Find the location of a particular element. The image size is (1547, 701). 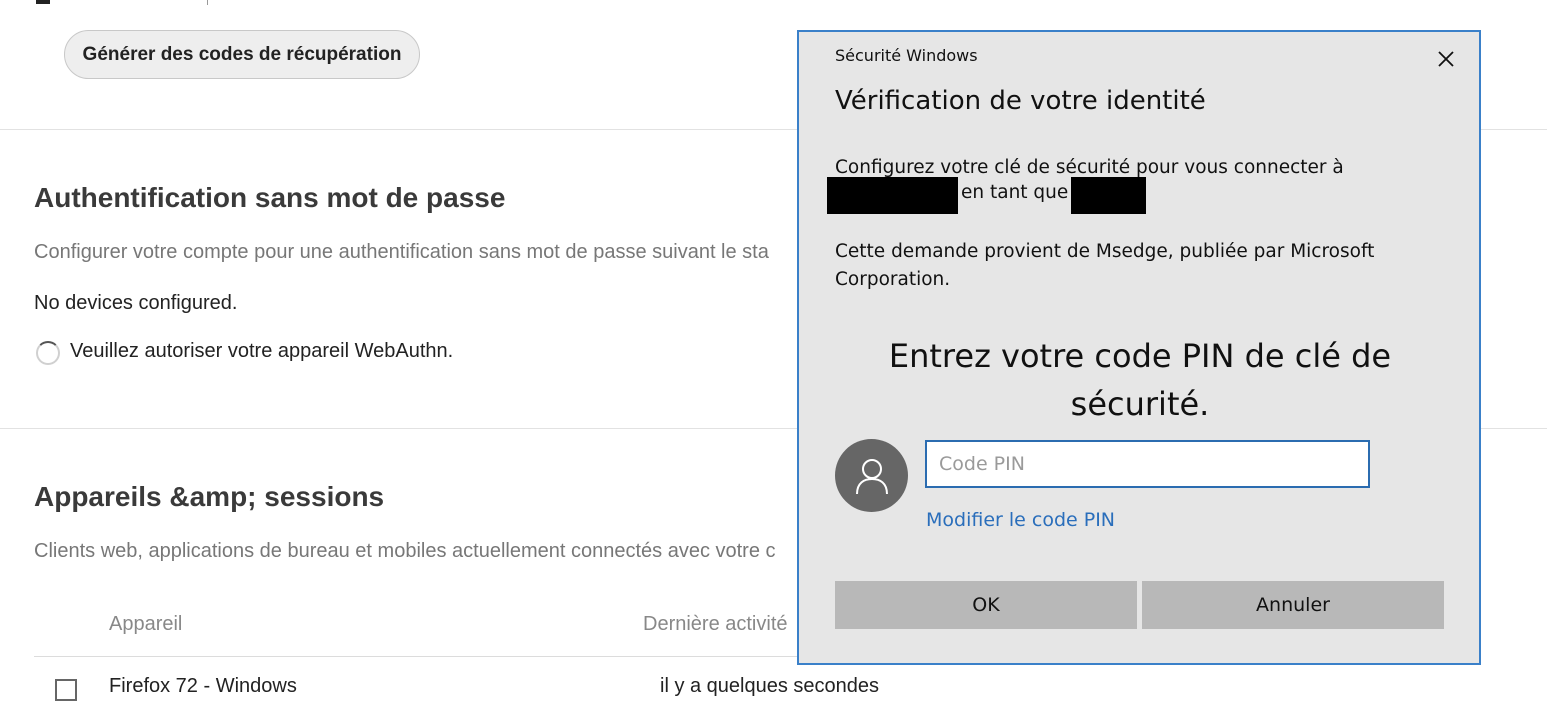

ok-button: OK is located at coordinates (986, 605).